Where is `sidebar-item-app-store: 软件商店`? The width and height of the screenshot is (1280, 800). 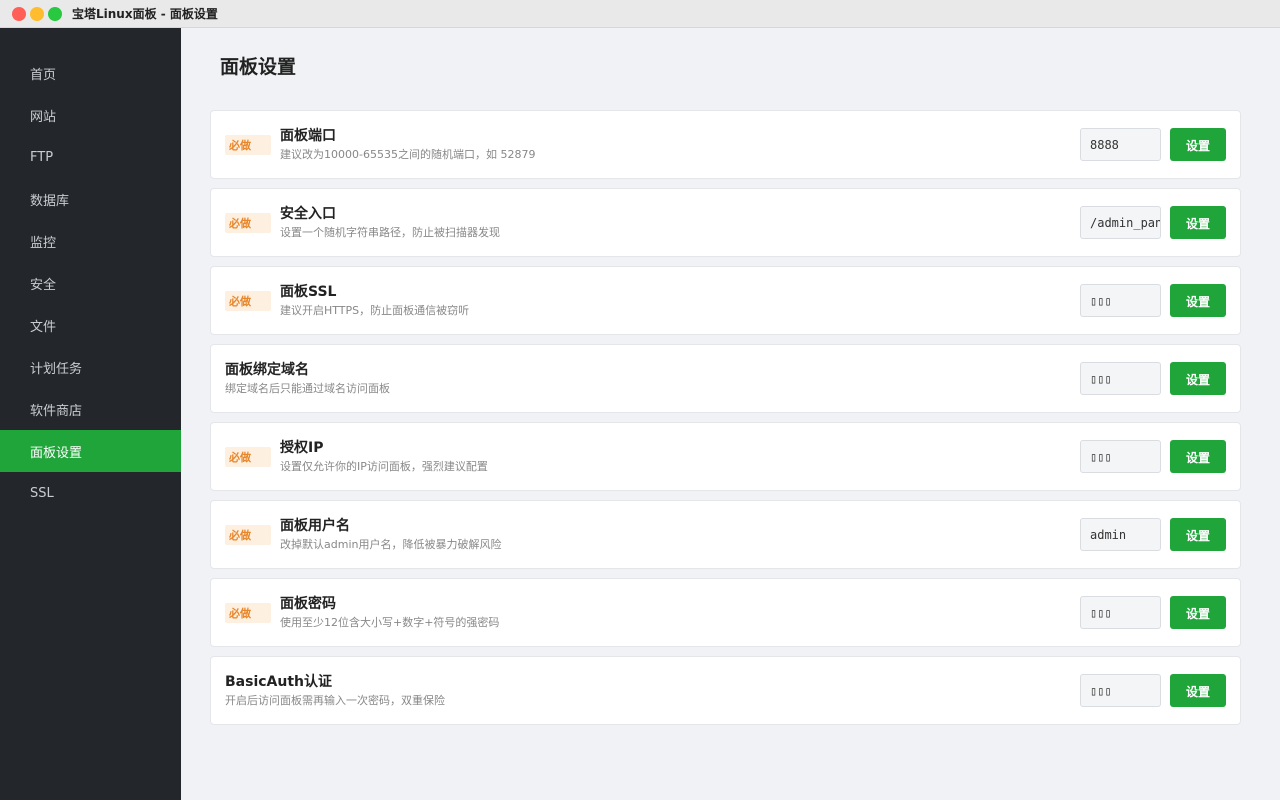
sidebar-item-app-store: 软件商店 is located at coordinates (90, 409).